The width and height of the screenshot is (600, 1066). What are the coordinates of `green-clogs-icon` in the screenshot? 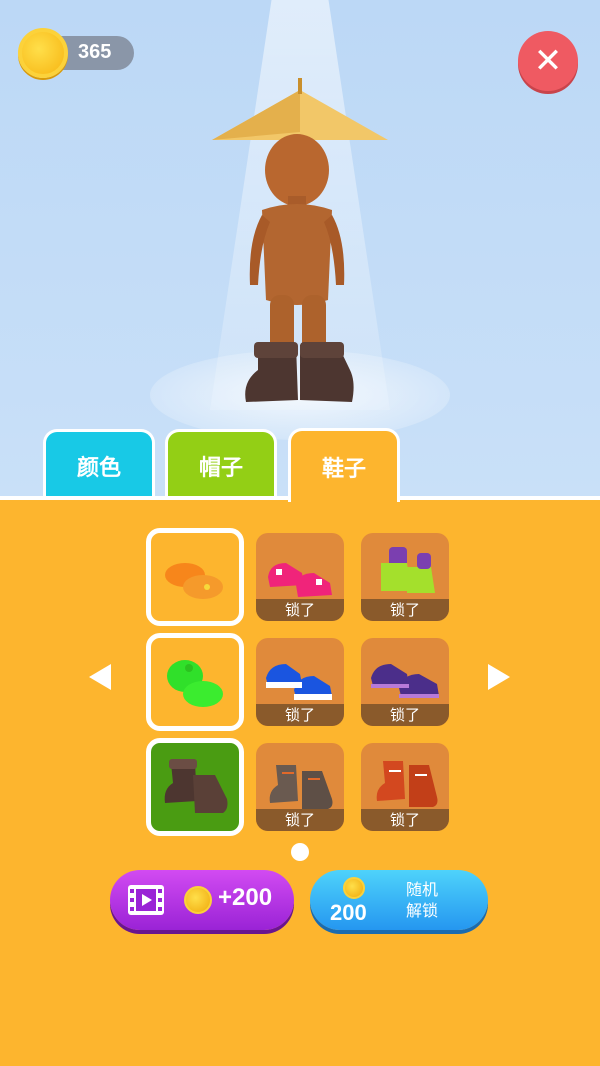 It's located at (195, 683).